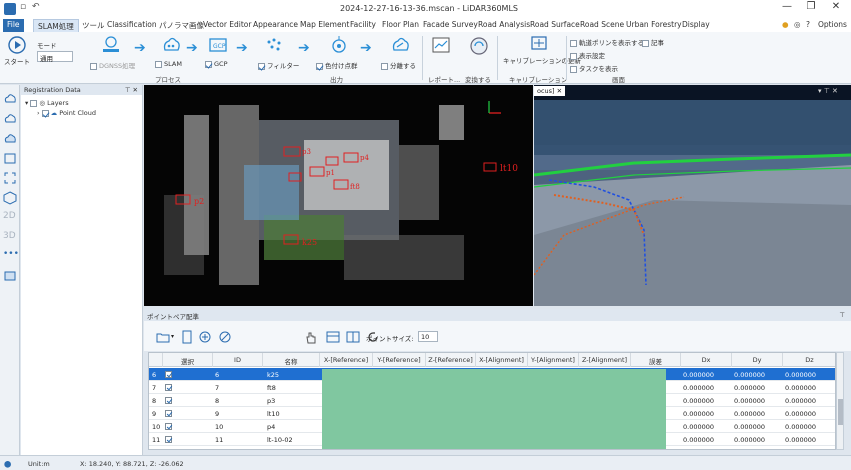 The image size is (851, 470). Describe the element at coordinates (10, 138) in the screenshot. I see `cloud-select-icon` at that location.